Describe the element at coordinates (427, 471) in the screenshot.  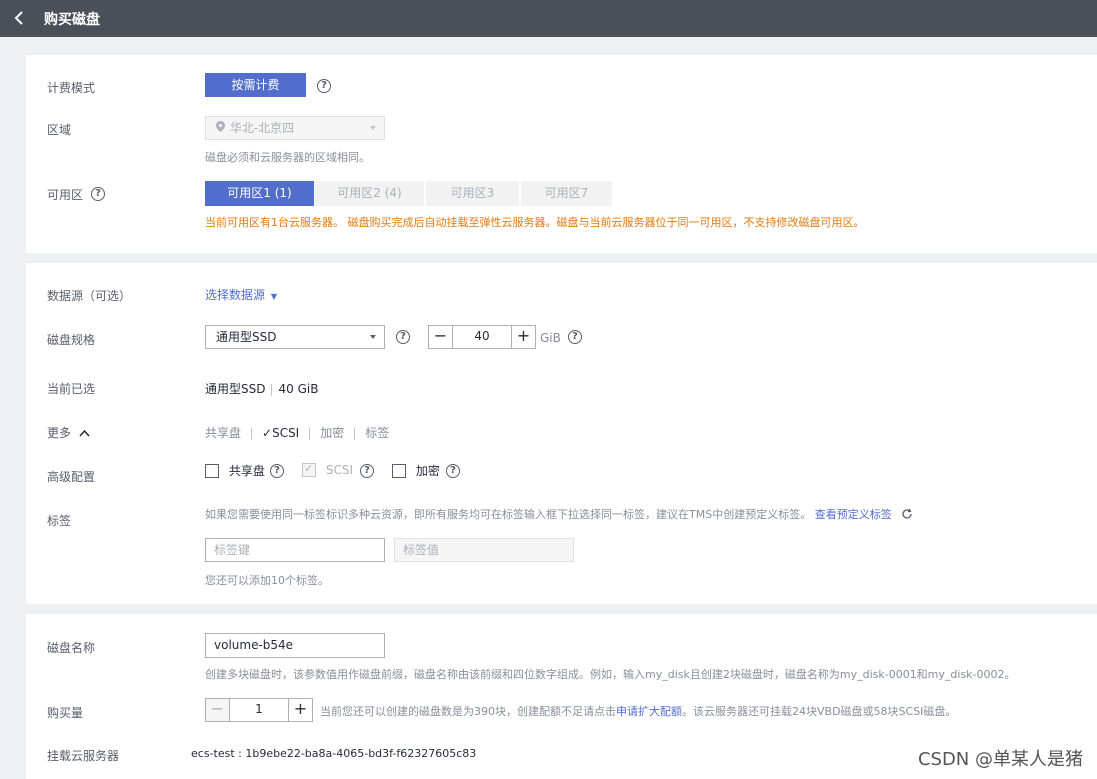
I see `encrypt-label: 加密` at that location.